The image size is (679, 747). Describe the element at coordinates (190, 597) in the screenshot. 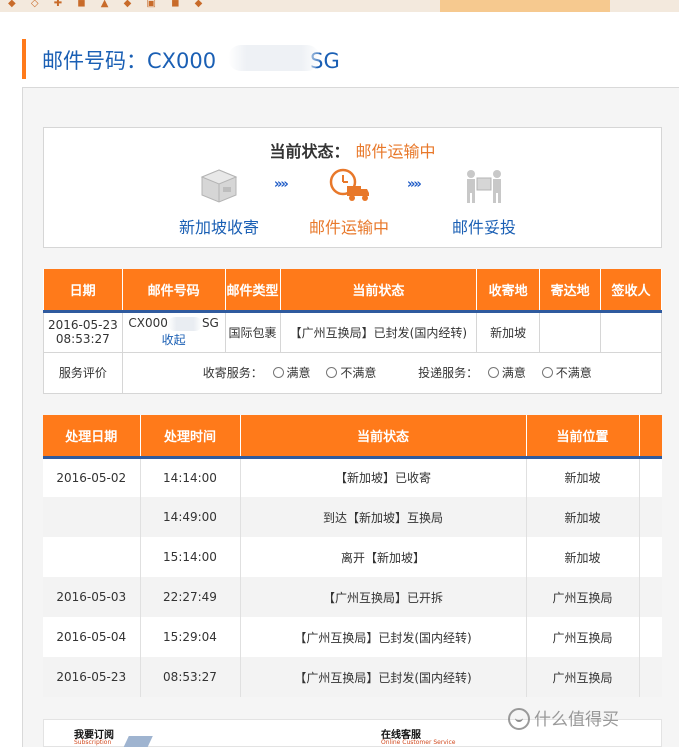

I see `row-time: 22:27:49` at that location.